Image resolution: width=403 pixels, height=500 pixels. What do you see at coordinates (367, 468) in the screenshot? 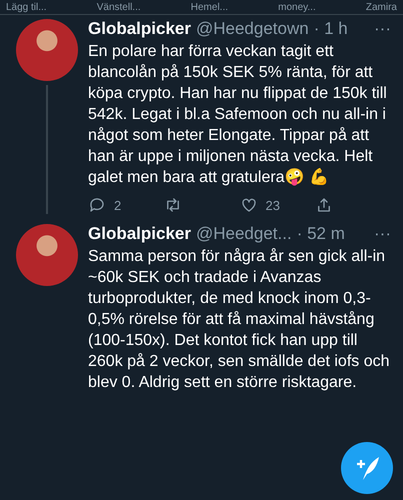
I see `compose-button` at bounding box center [367, 468].